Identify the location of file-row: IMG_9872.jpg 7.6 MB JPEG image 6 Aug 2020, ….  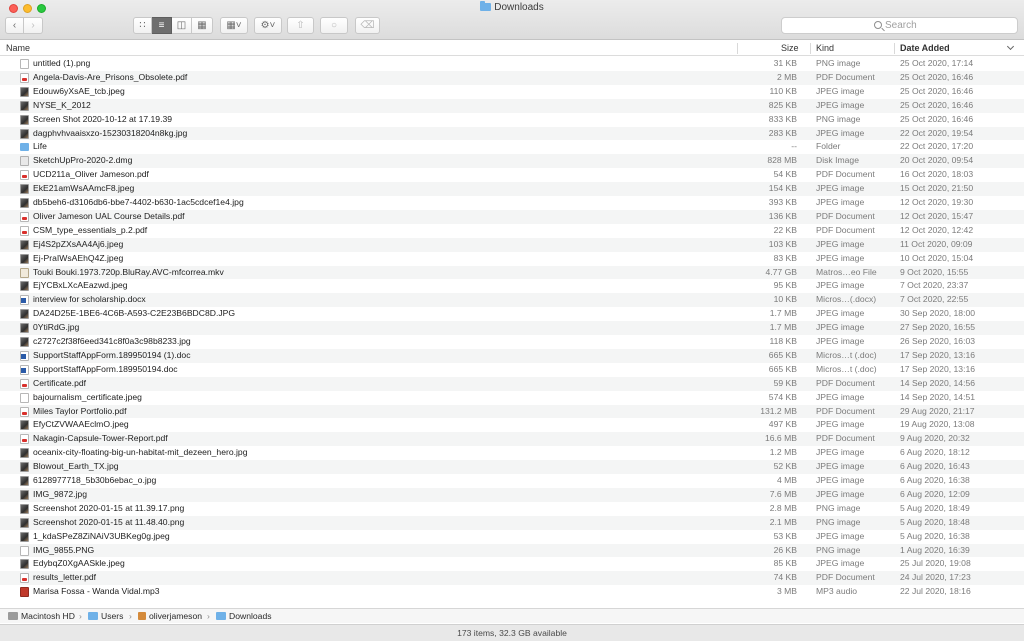
(512, 494).